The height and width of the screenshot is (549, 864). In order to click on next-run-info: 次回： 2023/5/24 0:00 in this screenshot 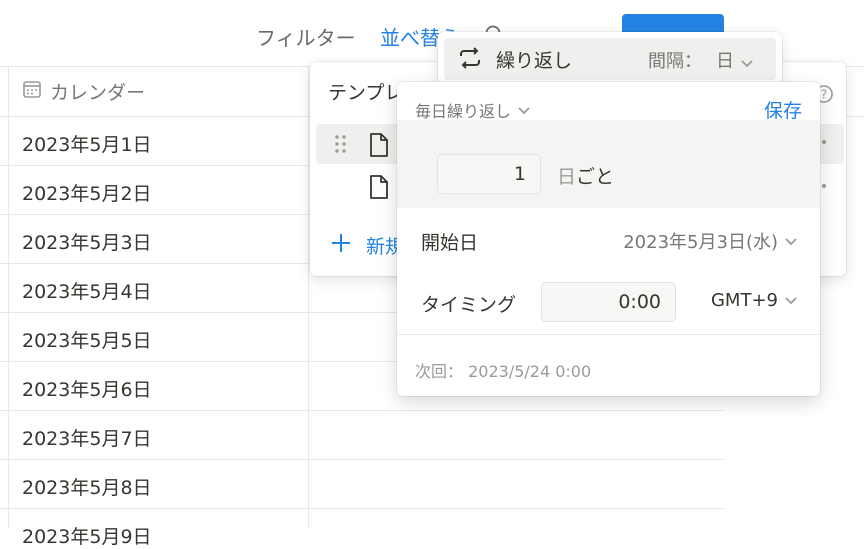, I will do `click(503, 370)`.